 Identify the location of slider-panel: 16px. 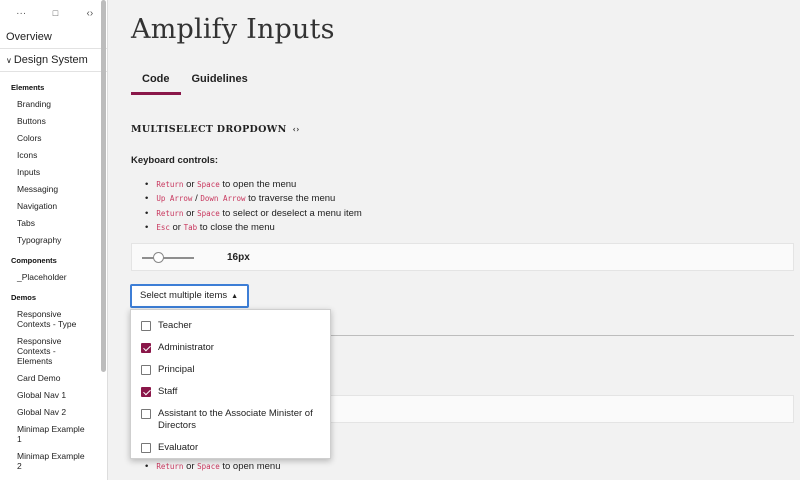
(462, 257).